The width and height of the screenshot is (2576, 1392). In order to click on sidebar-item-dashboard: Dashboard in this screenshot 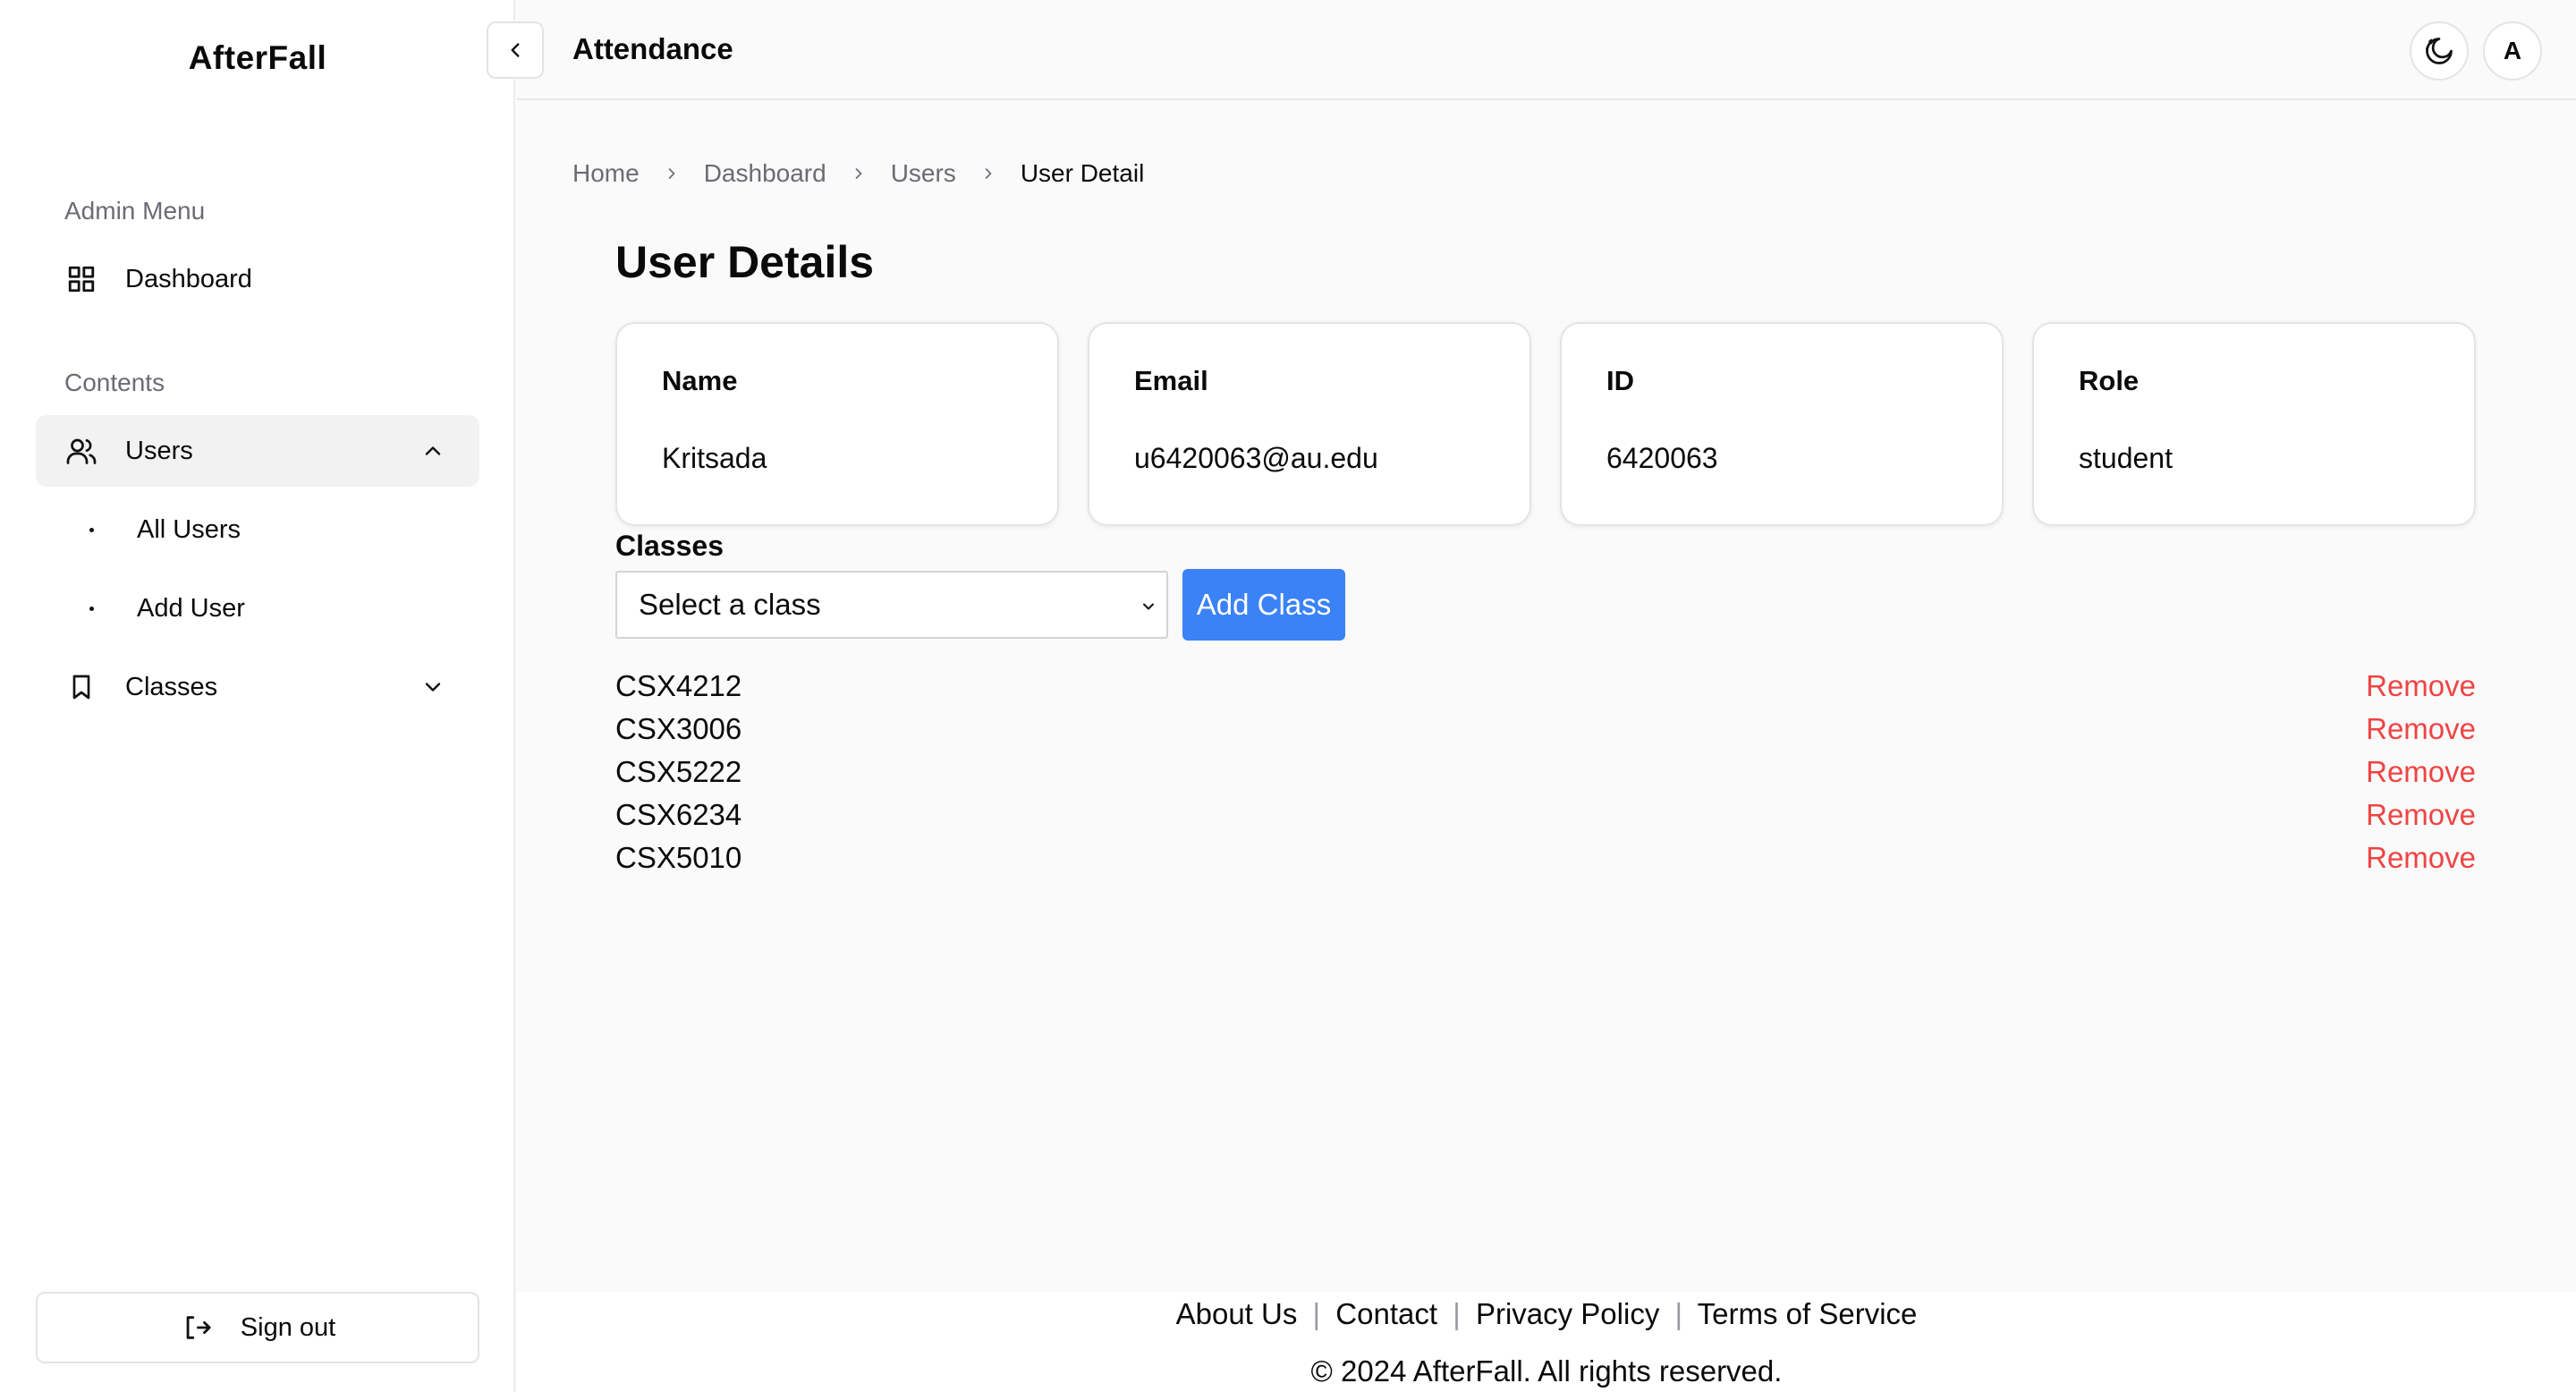, I will do `click(257, 279)`.